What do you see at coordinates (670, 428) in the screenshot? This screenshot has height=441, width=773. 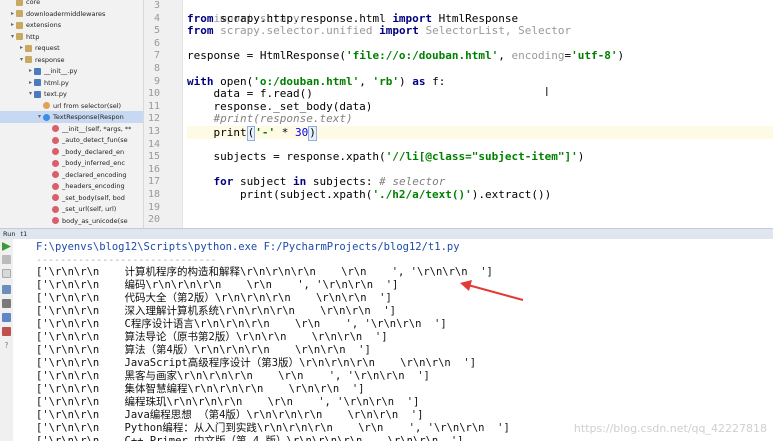 I see `watermark: https://blog.csdn.net/qq_42227818` at bounding box center [670, 428].